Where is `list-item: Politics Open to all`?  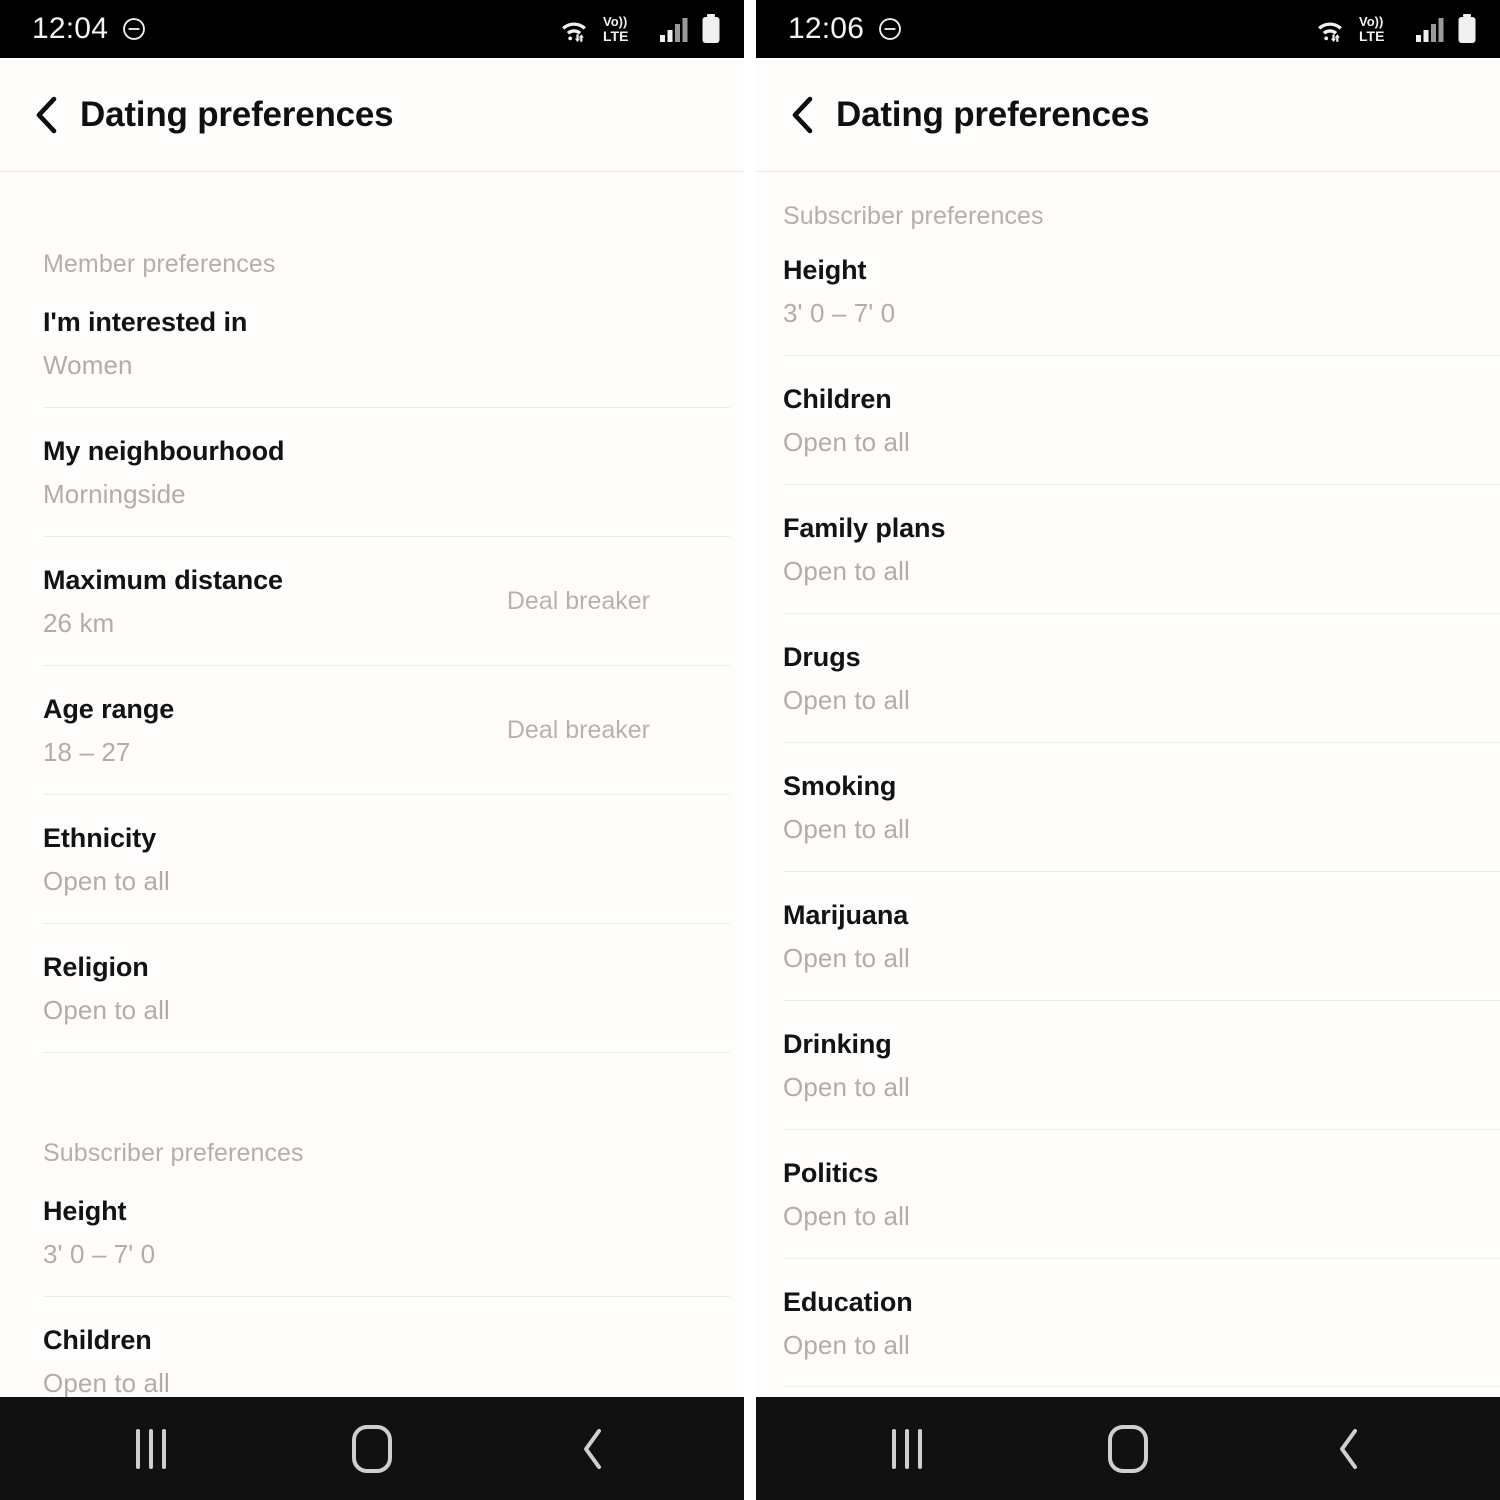
list-item: Politics Open to all is located at coordinates (1141, 1194).